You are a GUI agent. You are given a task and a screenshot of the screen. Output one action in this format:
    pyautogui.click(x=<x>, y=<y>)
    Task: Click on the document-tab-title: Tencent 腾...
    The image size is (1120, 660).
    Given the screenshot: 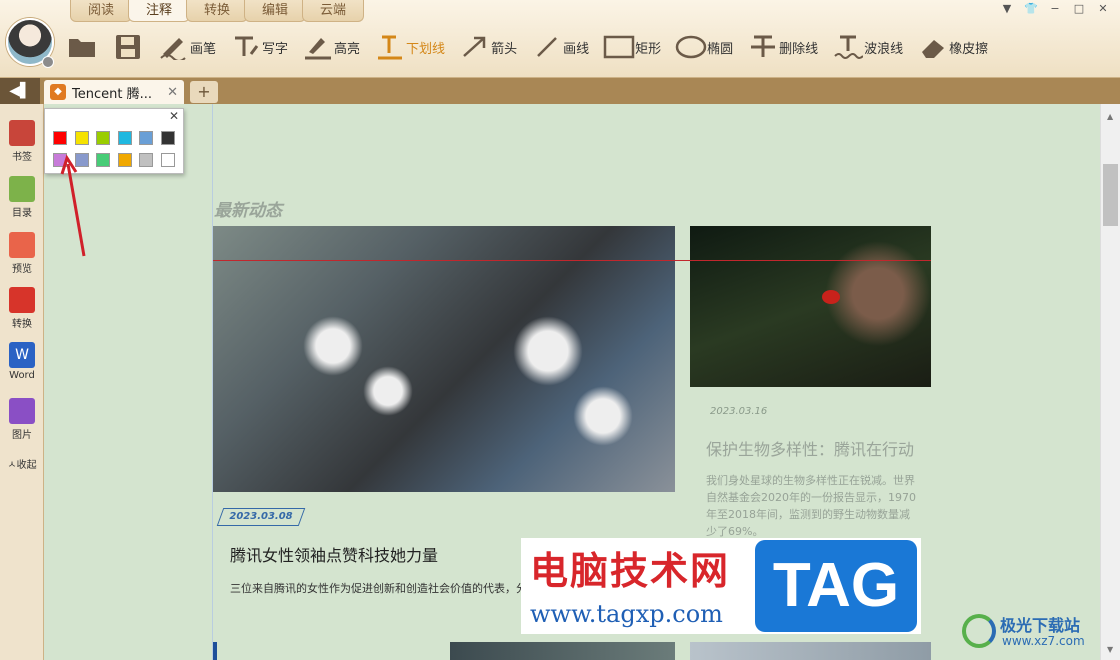 What is the action you would take?
    pyautogui.click(x=112, y=94)
    